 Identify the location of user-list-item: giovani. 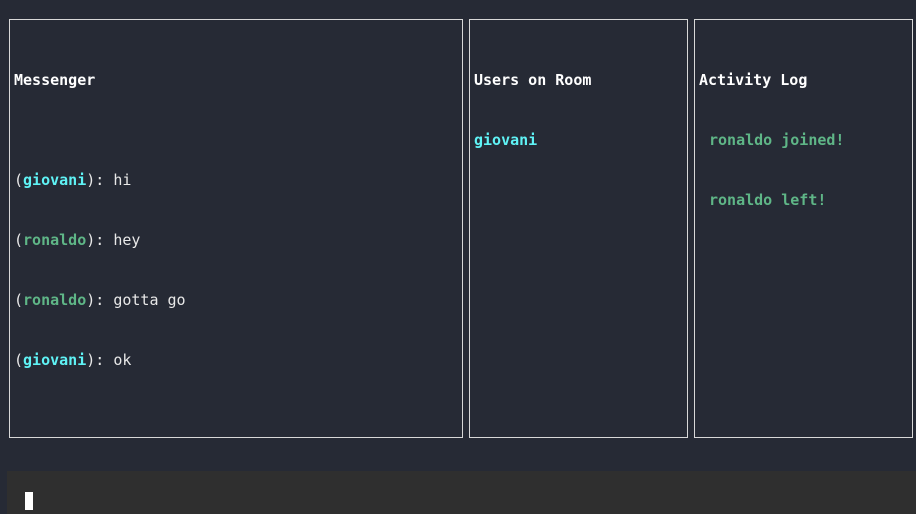
(506, 140).